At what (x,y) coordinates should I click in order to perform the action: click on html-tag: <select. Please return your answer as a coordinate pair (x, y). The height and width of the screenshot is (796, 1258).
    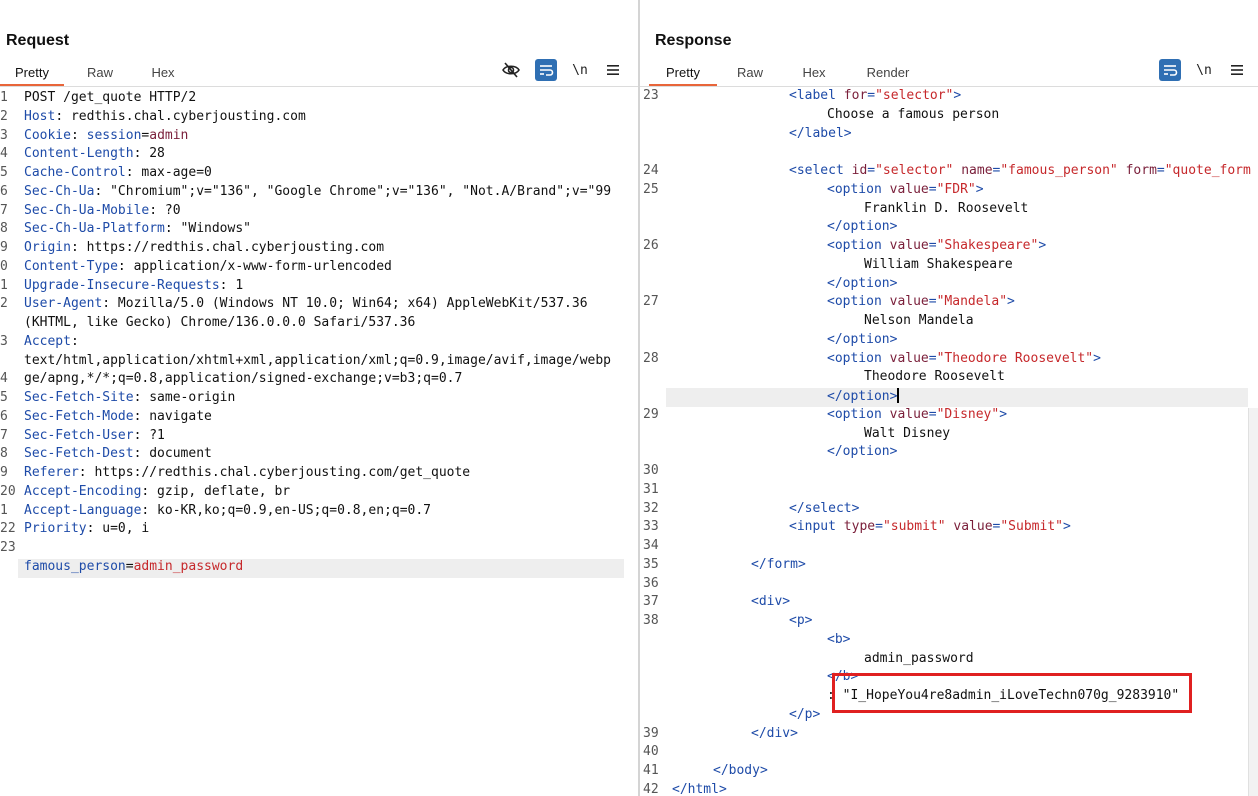
    Looking at the image, I should click on (820, 170).